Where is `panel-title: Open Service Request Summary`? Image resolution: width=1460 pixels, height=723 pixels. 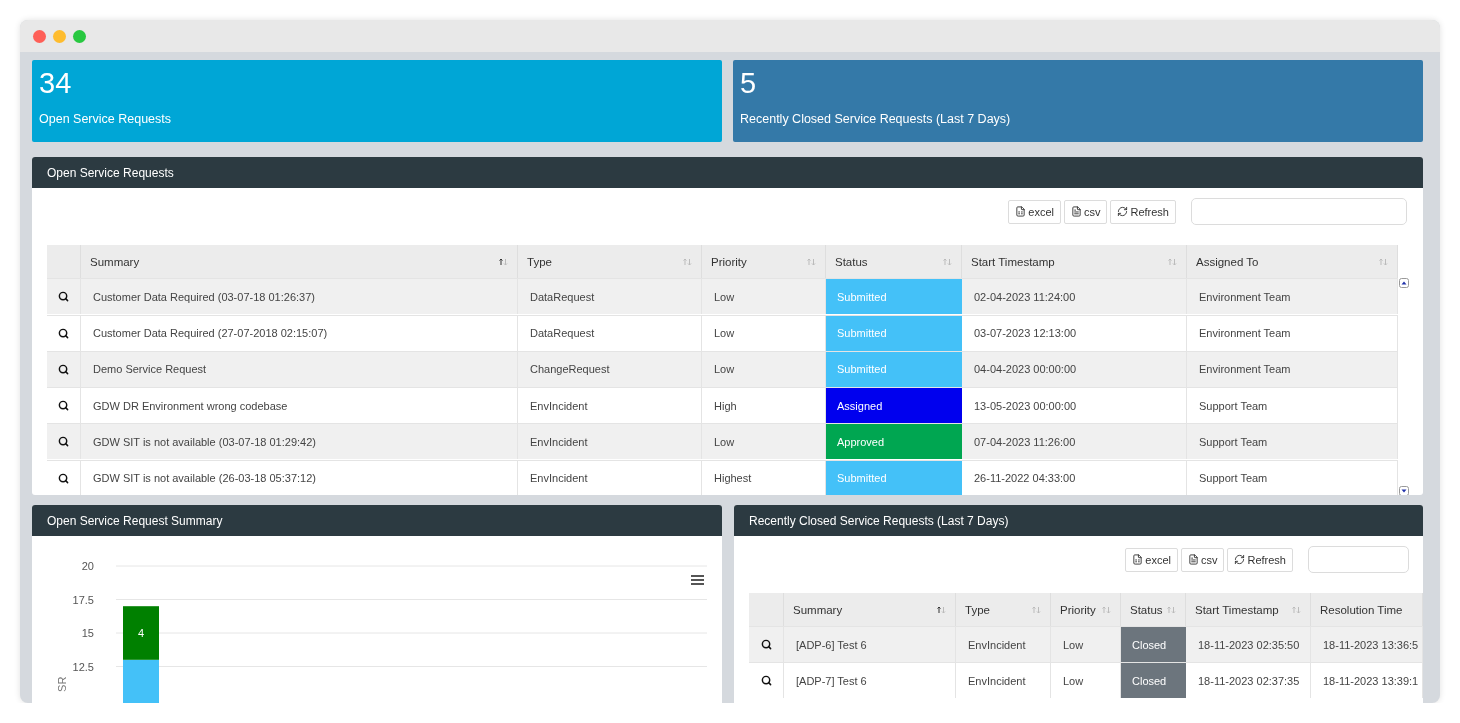 panel-title: Open Service Request Summary is located at coordinates (377, 520).